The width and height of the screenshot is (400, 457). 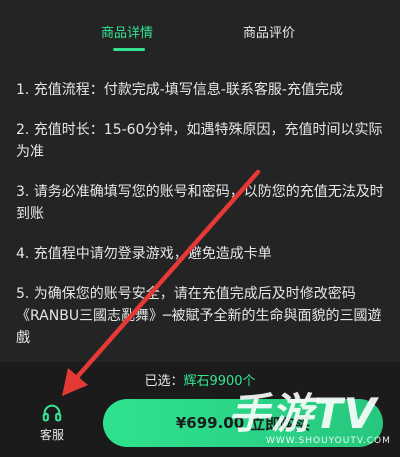 I want to click on buy-price: ¥699.00, so click(x=210, y=423).